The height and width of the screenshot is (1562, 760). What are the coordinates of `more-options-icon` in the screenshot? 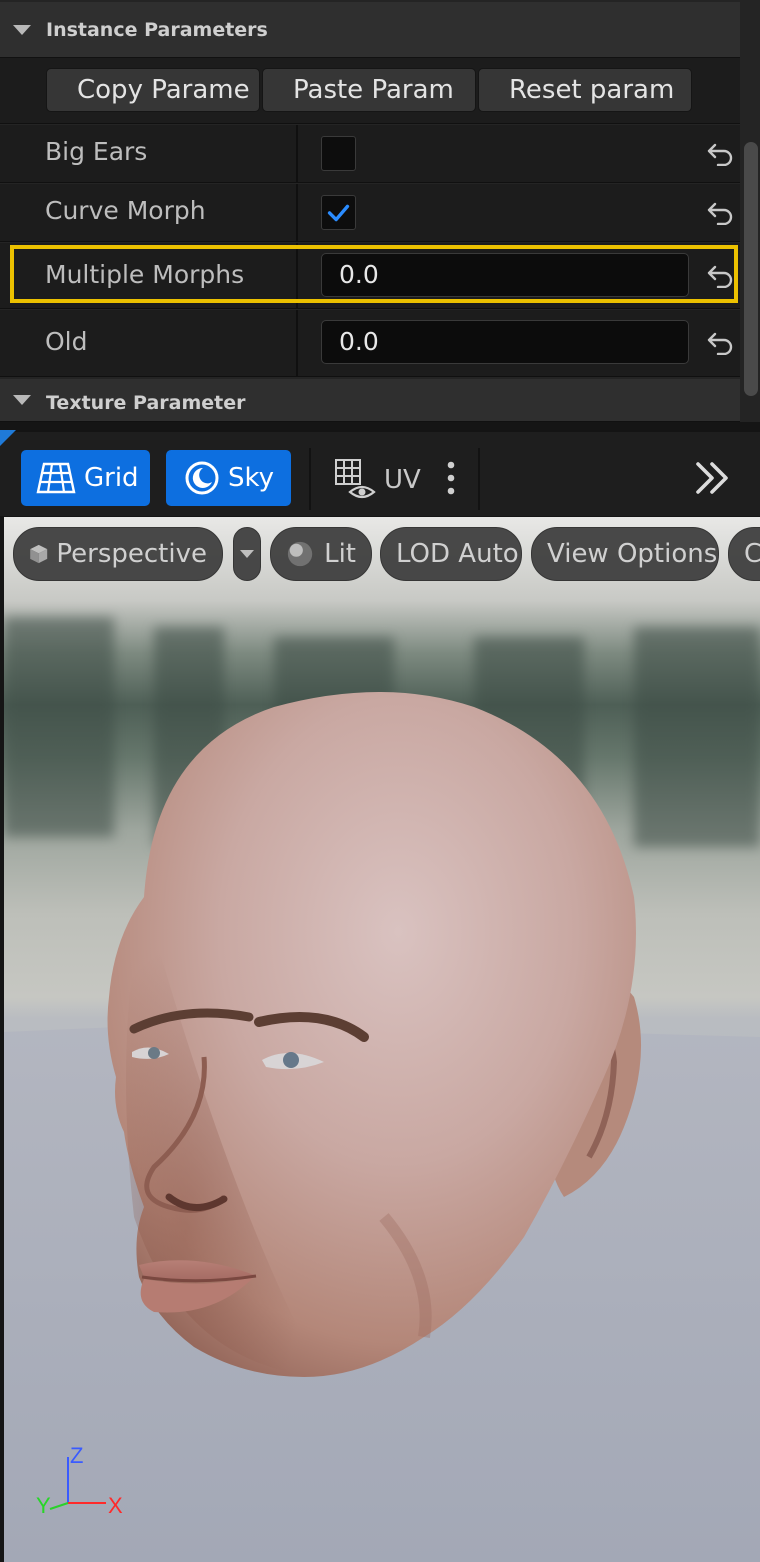 It's located at (451, 478).